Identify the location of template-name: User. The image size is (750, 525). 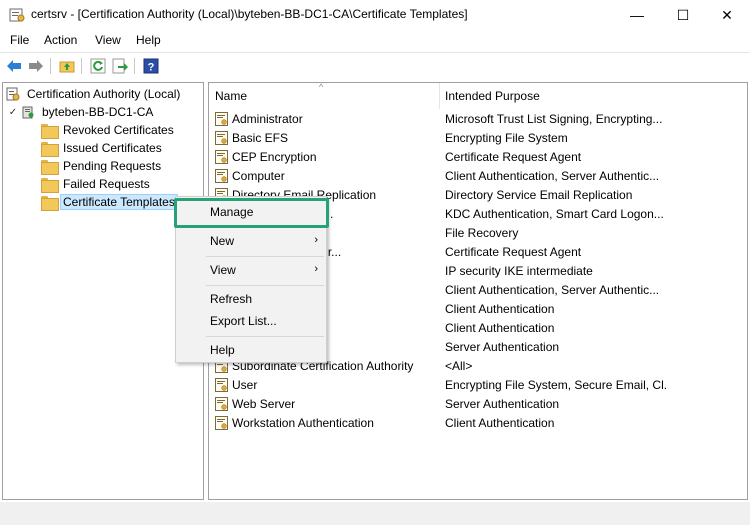
(245, 384).